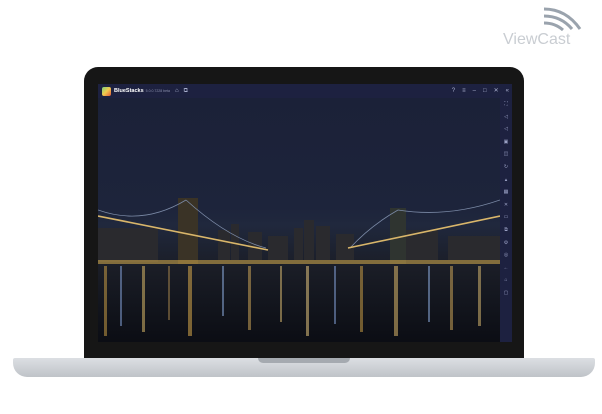 The width and height of the screenshot is (602, 414). What do you see at coordinates (453, 91) in the screenshot?
I see `help-icon: ?` at bounding box center [453, 91].